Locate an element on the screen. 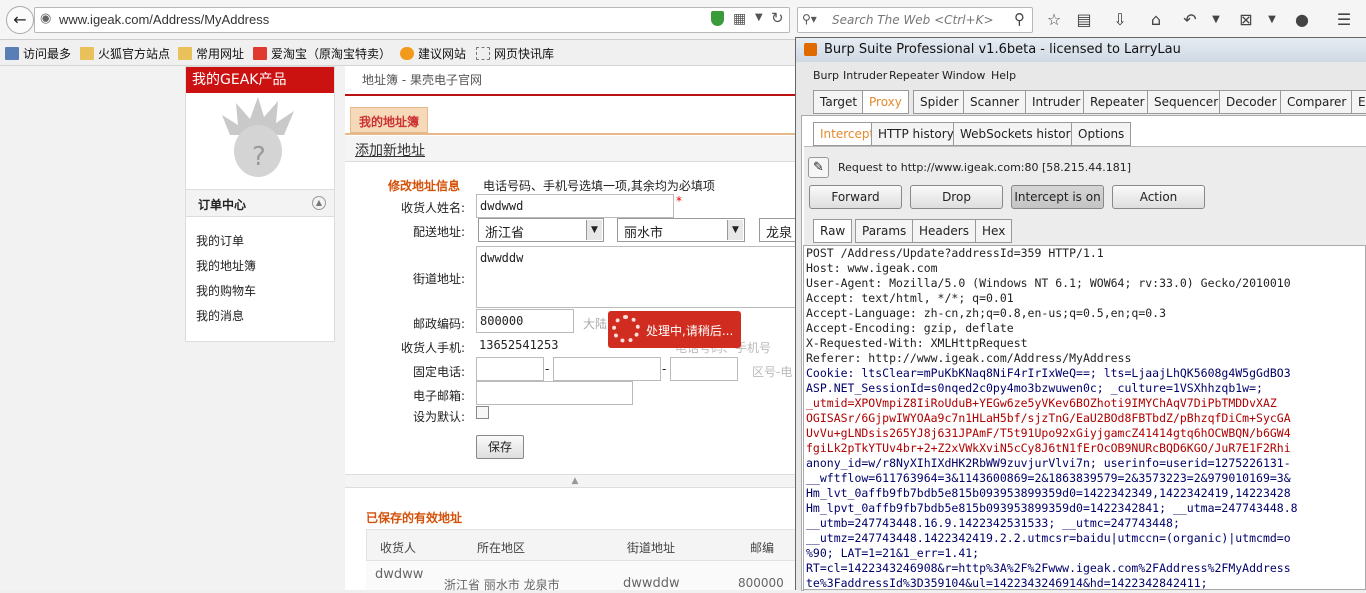 This screenshot has height=593, width=1366. request-line: X-Requested-With: XMLHttpRequest is located at coordinates (917, 343).